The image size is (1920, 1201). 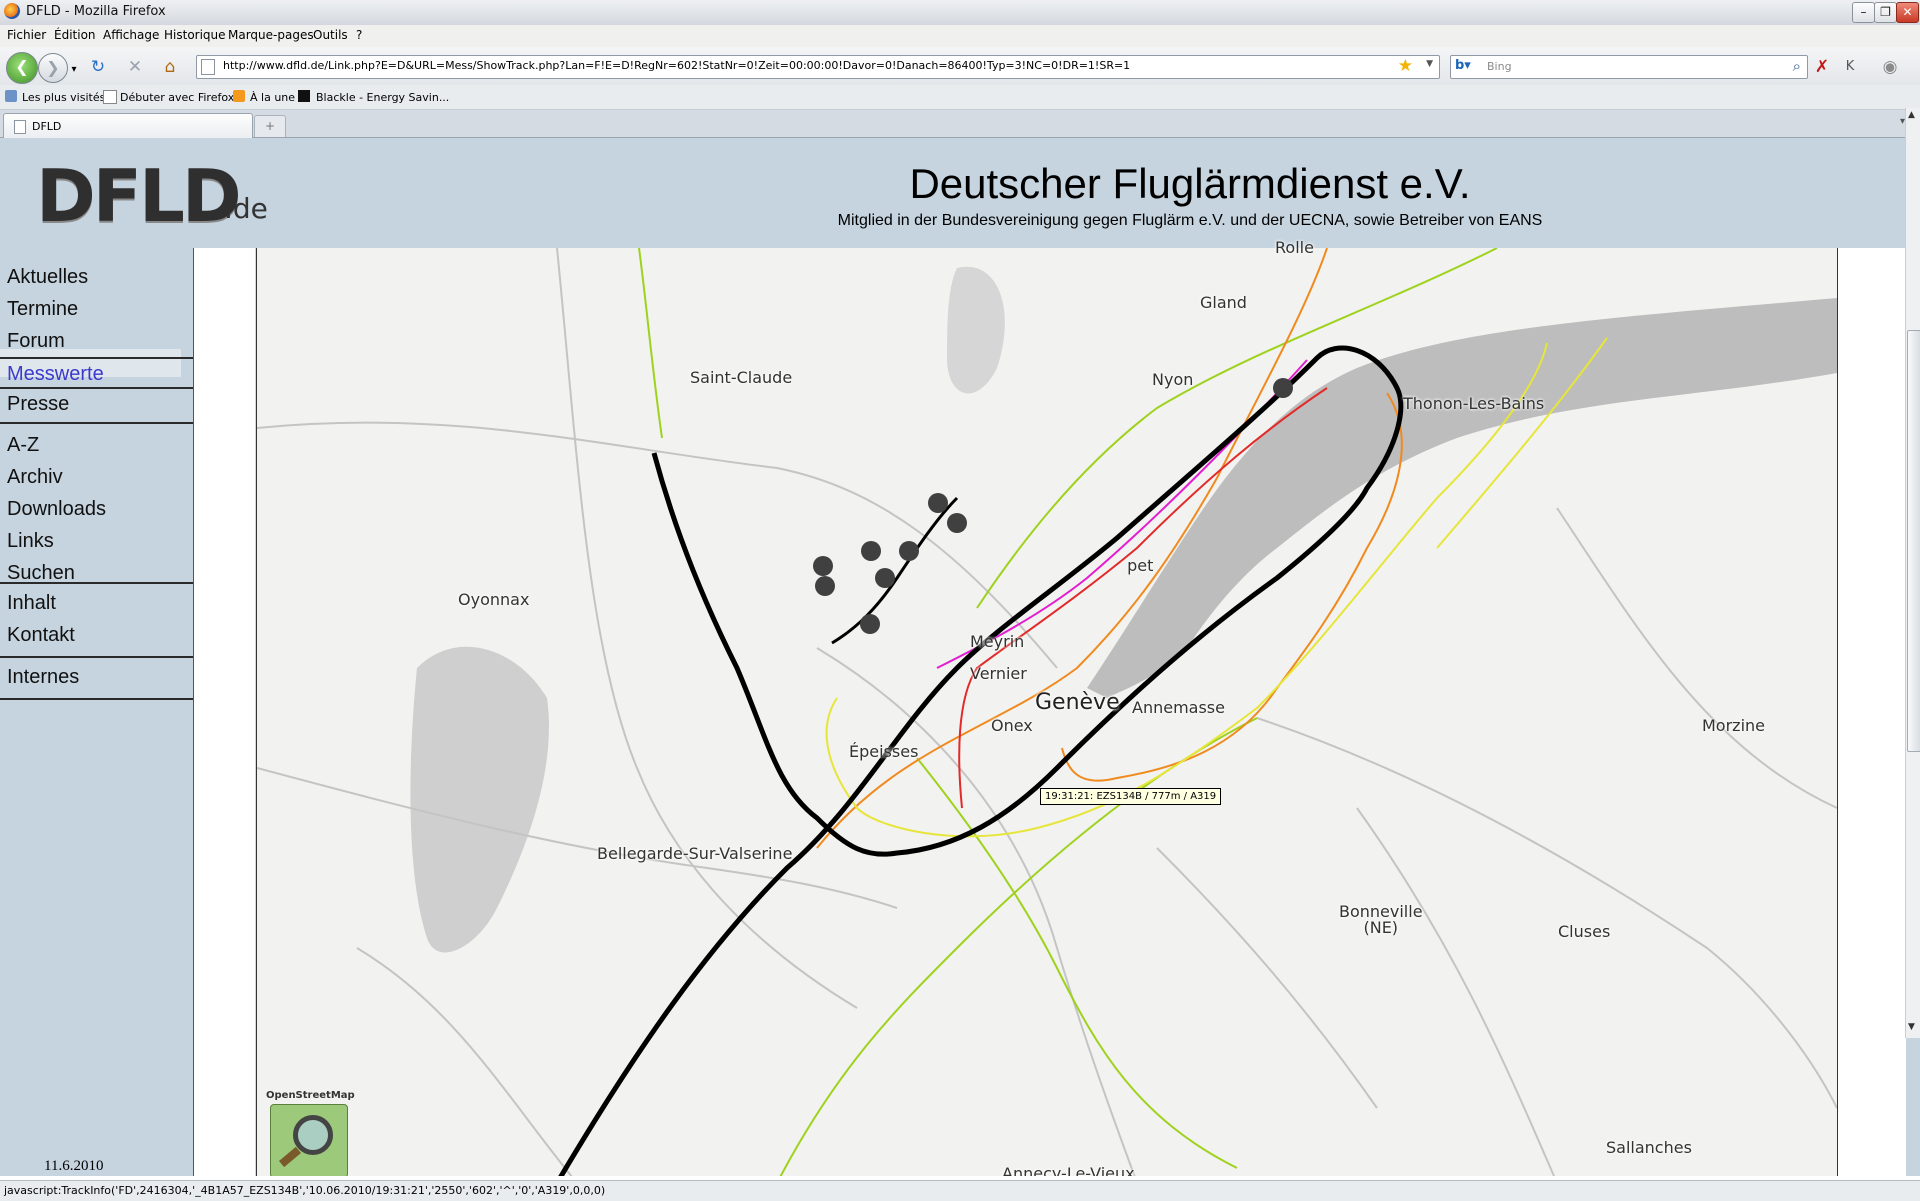 What do you see at coordinates (96, 405) in the screenshot?
I see `nav-group-3: Presse` at bounding box center [96, 405].